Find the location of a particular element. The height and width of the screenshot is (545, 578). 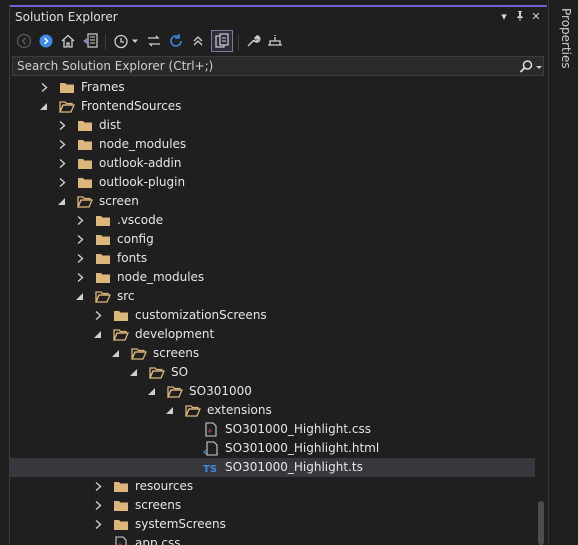

tree-item-label: development is located at coordinates (175, 334).